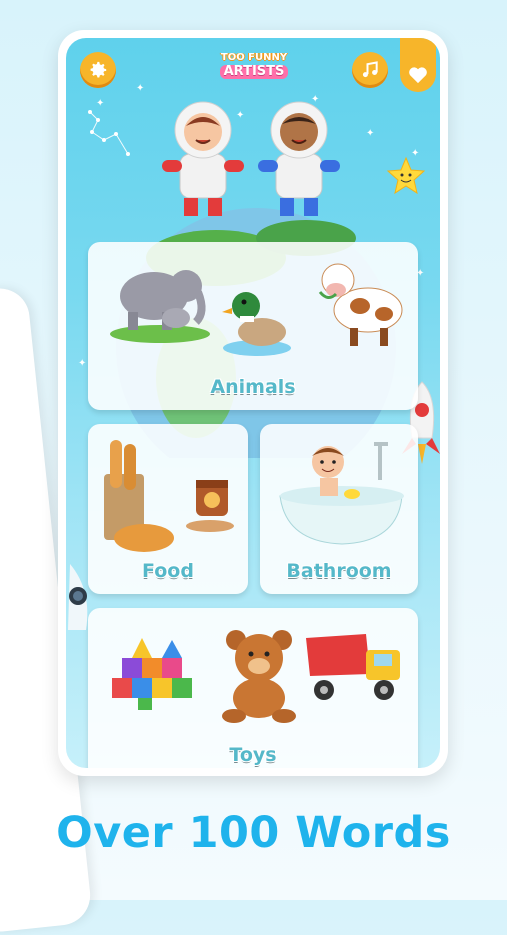 The image size is (507, 935). What do you see at coordinates (360, 304) in the screenshot?
I see `cow-illustration` at bounding box center [360, 304].